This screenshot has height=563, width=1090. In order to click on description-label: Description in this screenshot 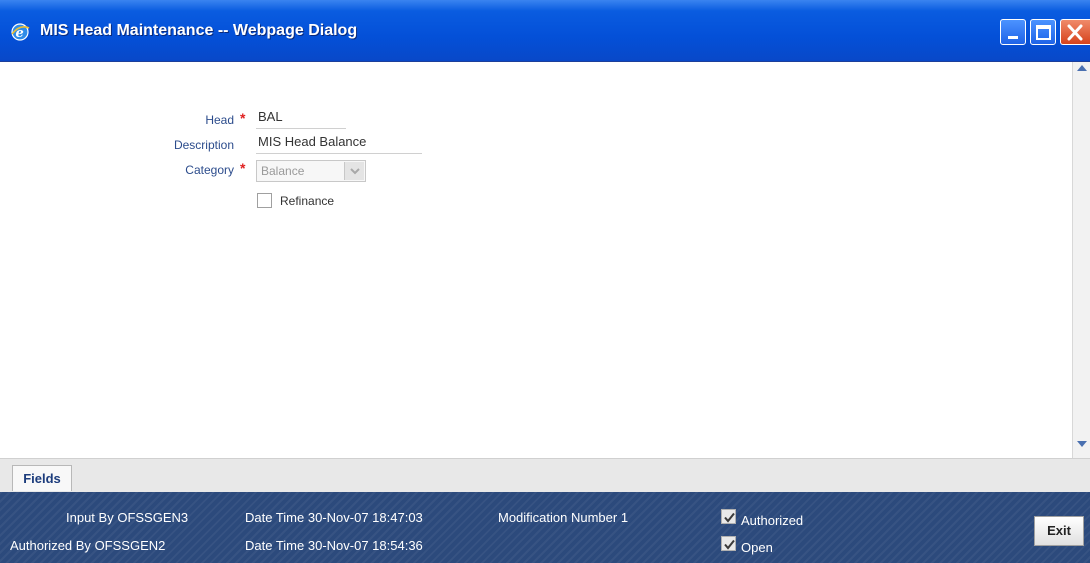, I will do `click(203, 145)`.